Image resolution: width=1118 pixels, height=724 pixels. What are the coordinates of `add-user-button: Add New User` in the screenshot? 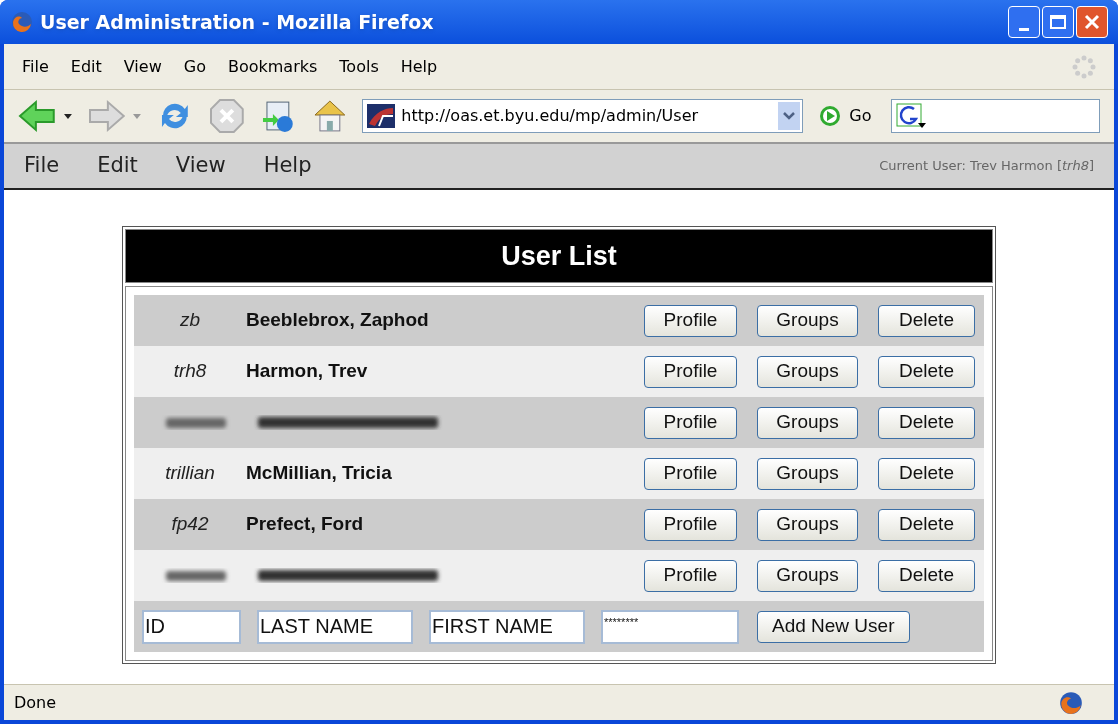 It's located at (833, 626).